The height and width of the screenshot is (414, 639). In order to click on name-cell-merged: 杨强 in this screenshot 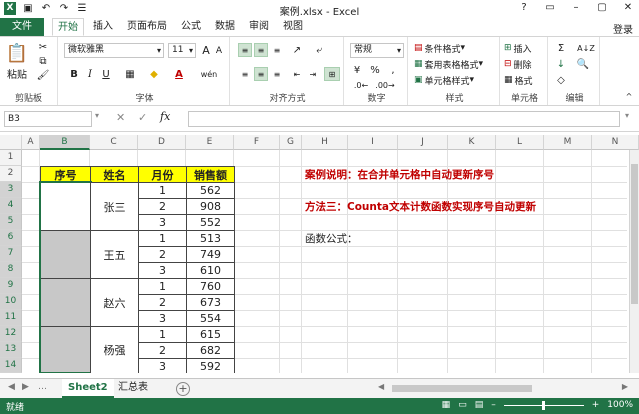, I will do `click(114, 349)`.